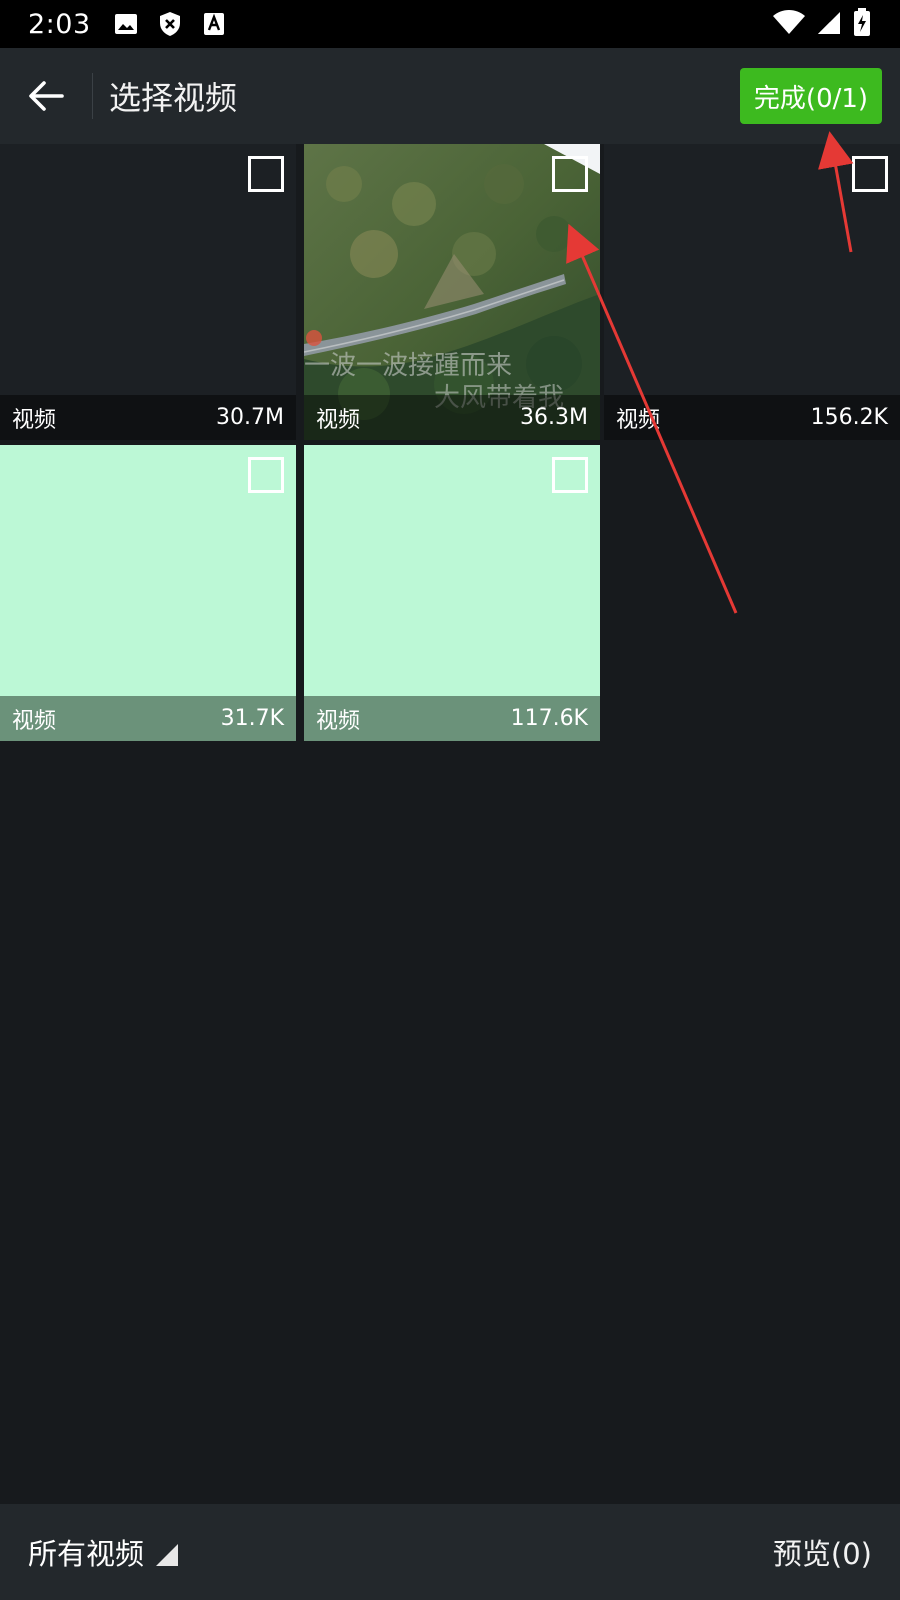 This screenshot has width=900, height=1600. I want to click on video-size: 31.7K, so click(252, 718).